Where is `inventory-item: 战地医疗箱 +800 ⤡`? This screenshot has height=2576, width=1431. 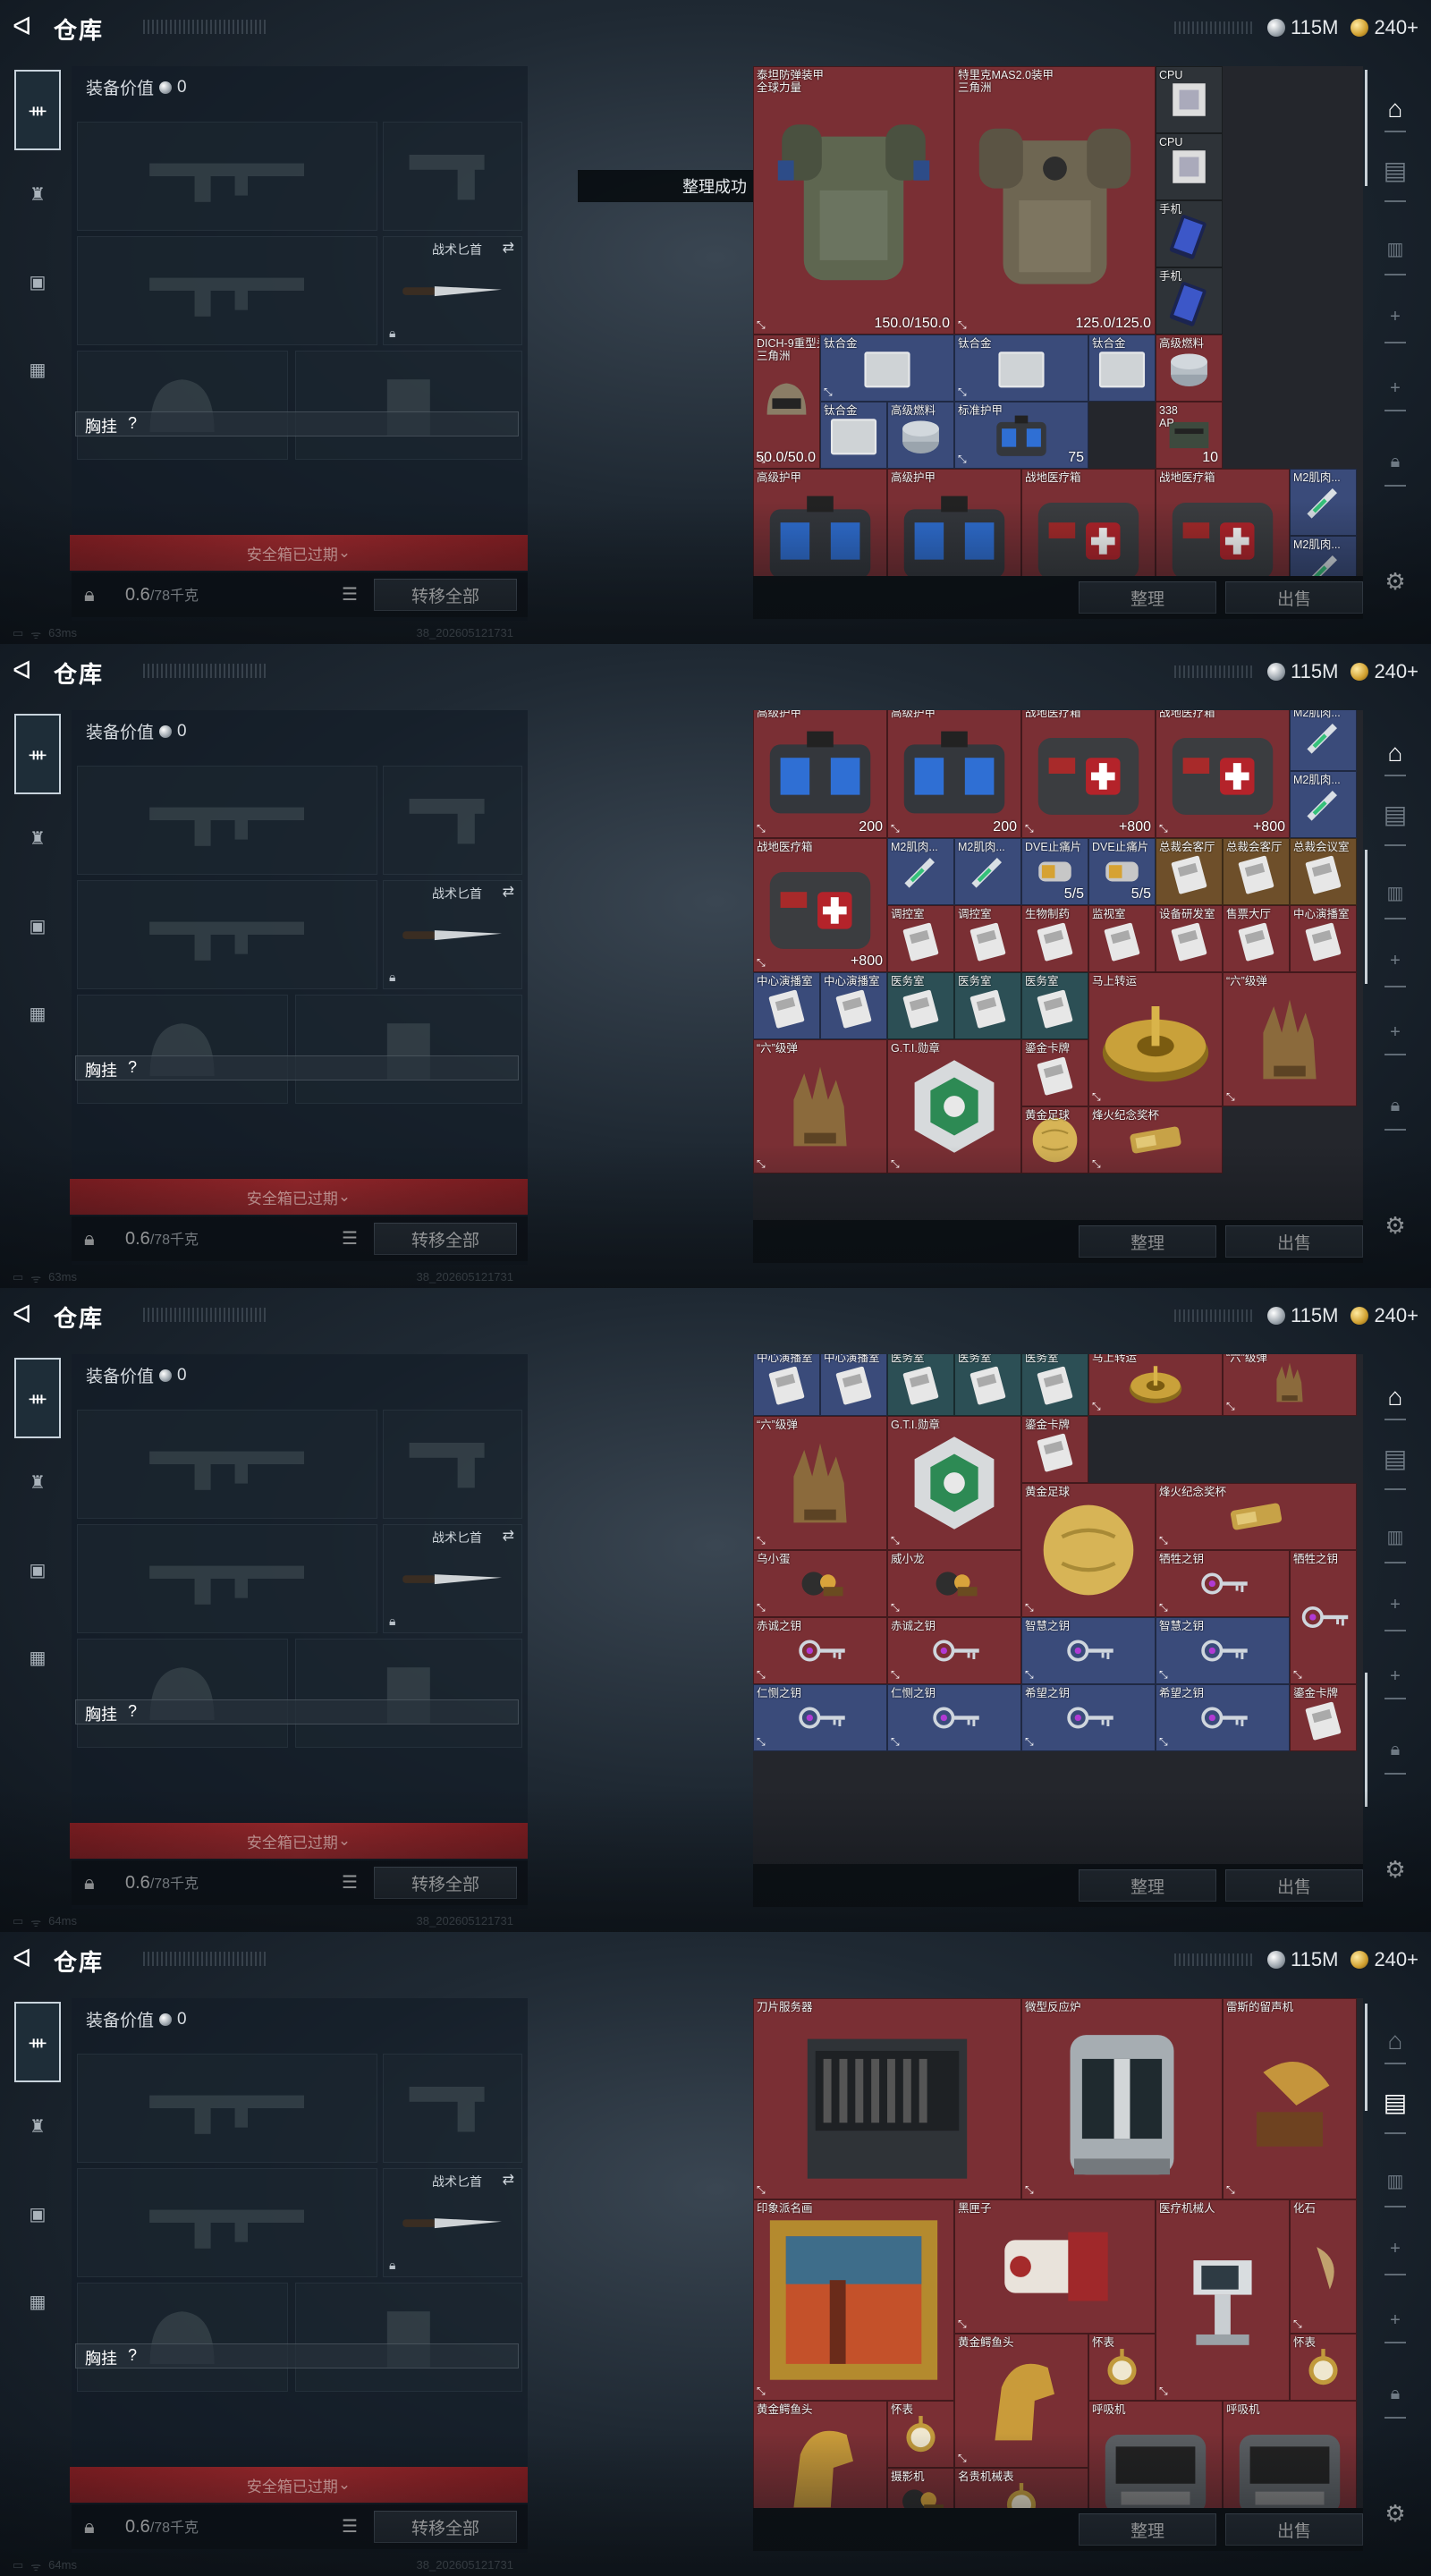
inventory-item: 战地医疗箱 +800 ⤡ is located at coordinates (1223, 774).